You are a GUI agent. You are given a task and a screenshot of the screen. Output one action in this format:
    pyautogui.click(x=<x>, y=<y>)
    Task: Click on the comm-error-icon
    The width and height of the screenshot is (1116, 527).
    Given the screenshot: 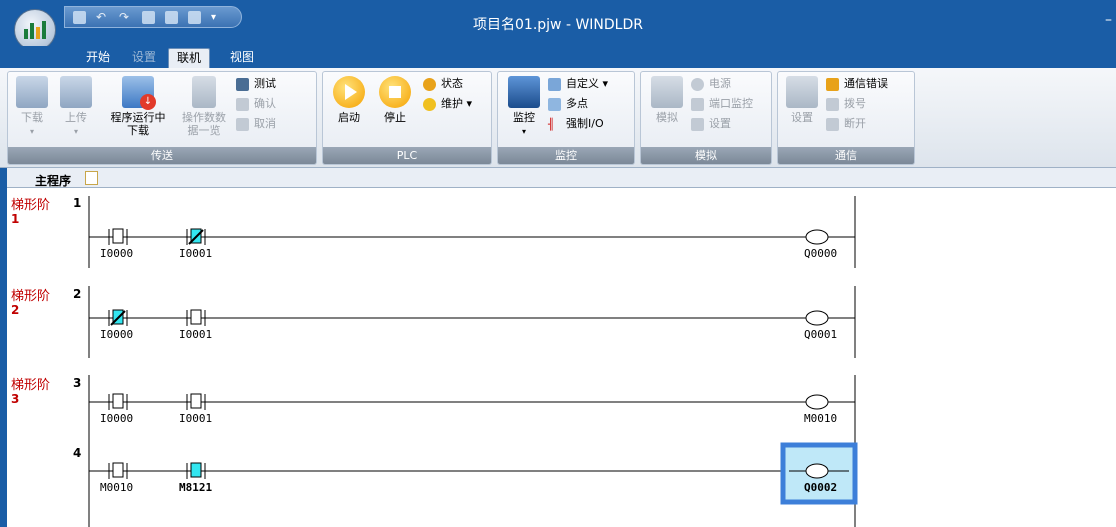 What is the action you would take?
    pyautogui.click(x=832, y=84)
    